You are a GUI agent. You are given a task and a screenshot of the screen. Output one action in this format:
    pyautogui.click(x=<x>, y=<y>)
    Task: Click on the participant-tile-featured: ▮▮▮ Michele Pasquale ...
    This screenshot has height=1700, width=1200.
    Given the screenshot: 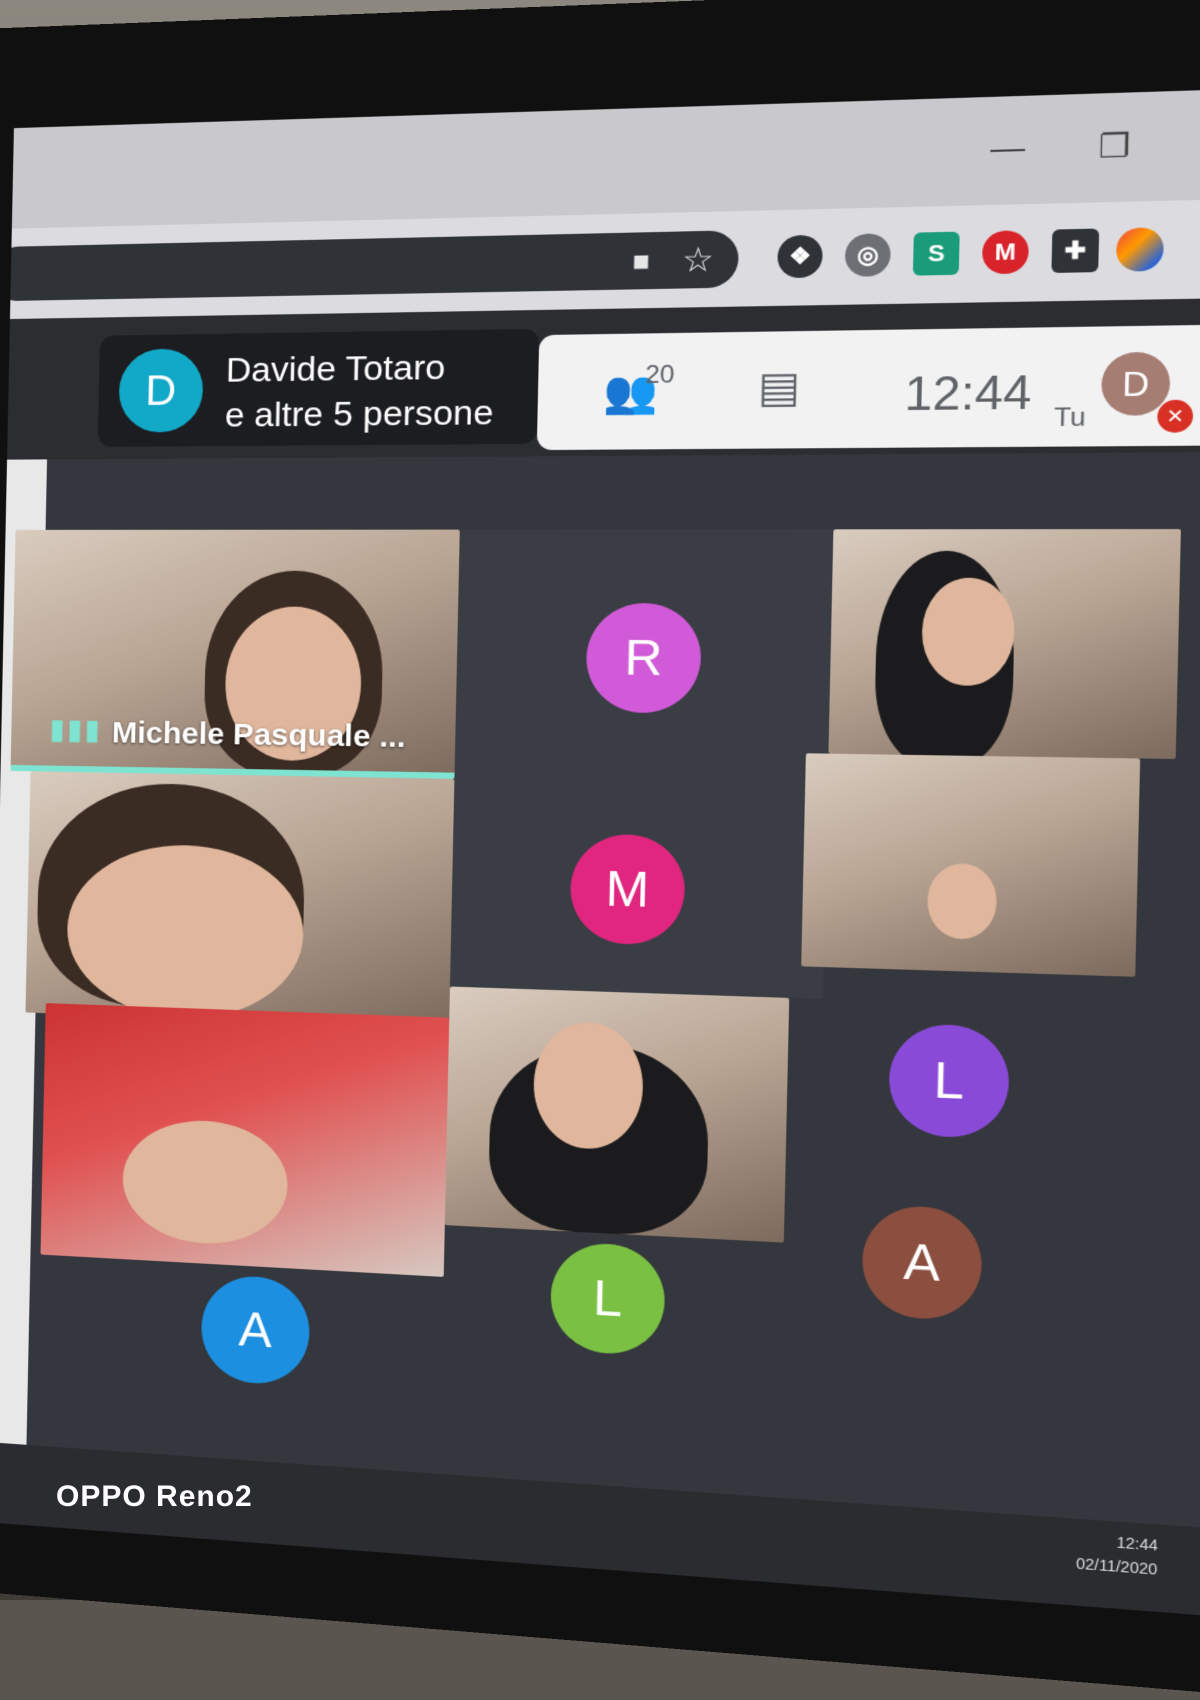 What is the action you would take?
    pyautogui.click(x=235, y=654)
    